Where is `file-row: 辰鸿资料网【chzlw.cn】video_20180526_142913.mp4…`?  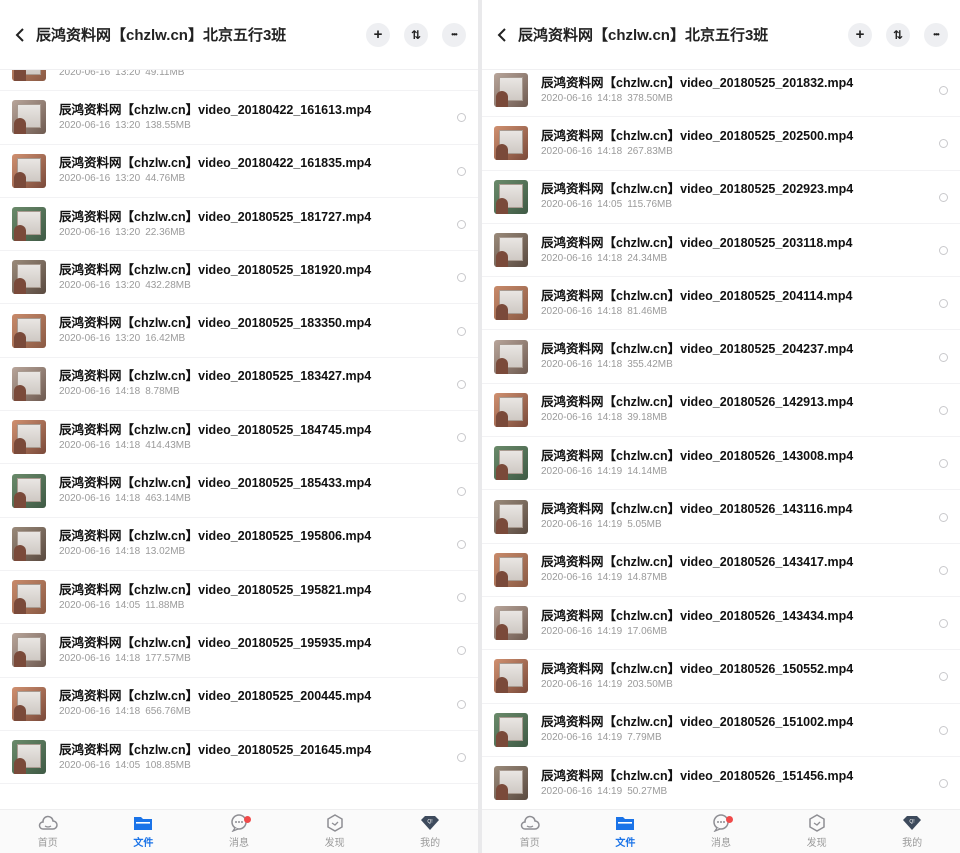
file-row: 辰鸿资料网【chzlw.cn】video_20180526_142913.mp4… is located at coordinates (721, 411).